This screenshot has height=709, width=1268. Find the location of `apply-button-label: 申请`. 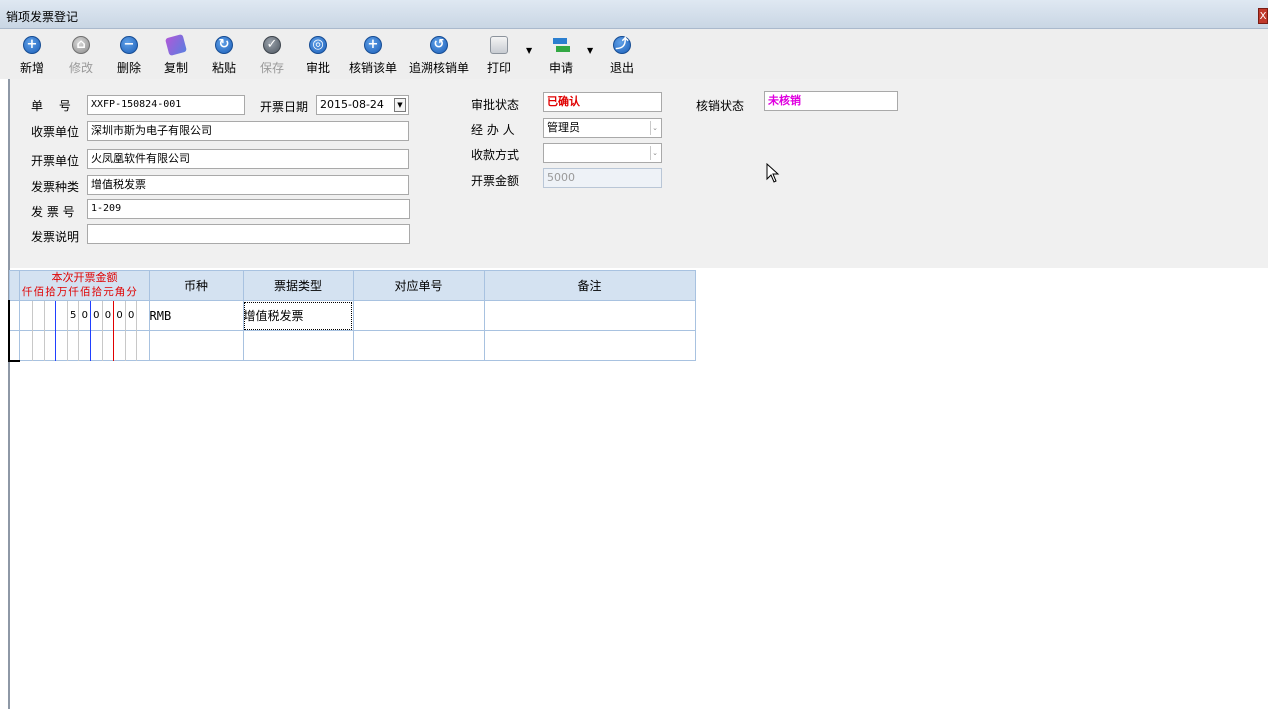

apply-button-label: 申请 is located at coordinates (561, 68).